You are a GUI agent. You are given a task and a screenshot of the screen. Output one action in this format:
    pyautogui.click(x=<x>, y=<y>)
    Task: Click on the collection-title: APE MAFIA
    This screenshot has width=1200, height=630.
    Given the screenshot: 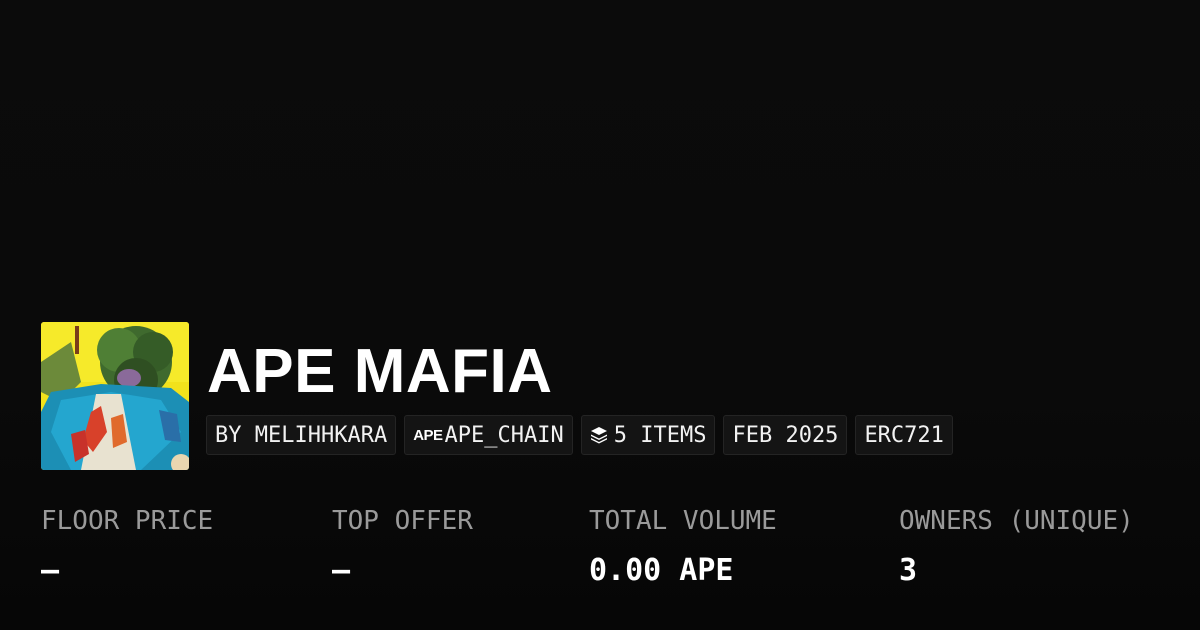 What is the action you would take?
    pyautogui.click(x=380, y=371)
    